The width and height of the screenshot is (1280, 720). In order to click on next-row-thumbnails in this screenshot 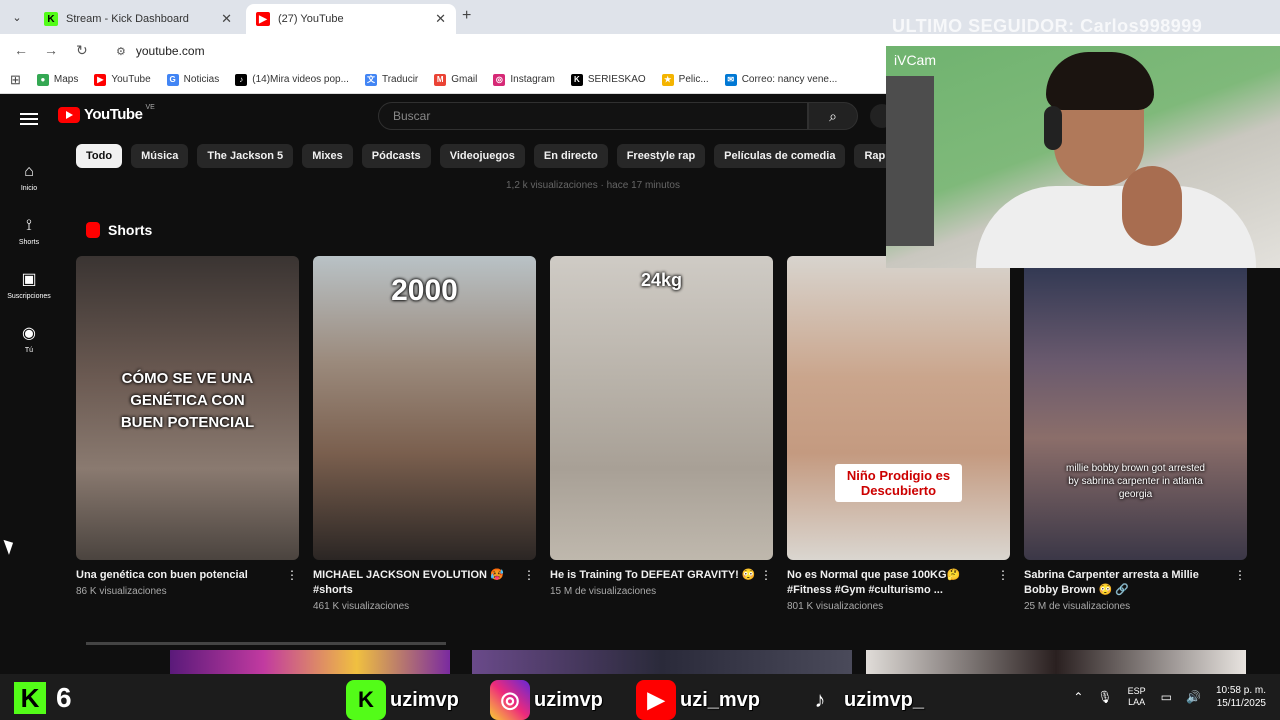, I will do `click(666, 658)`.